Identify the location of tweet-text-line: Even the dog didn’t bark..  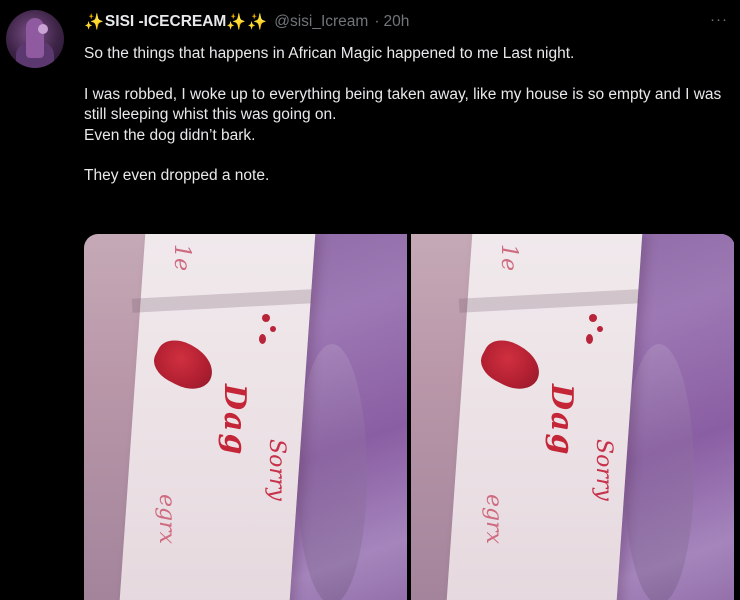
(170, 135).